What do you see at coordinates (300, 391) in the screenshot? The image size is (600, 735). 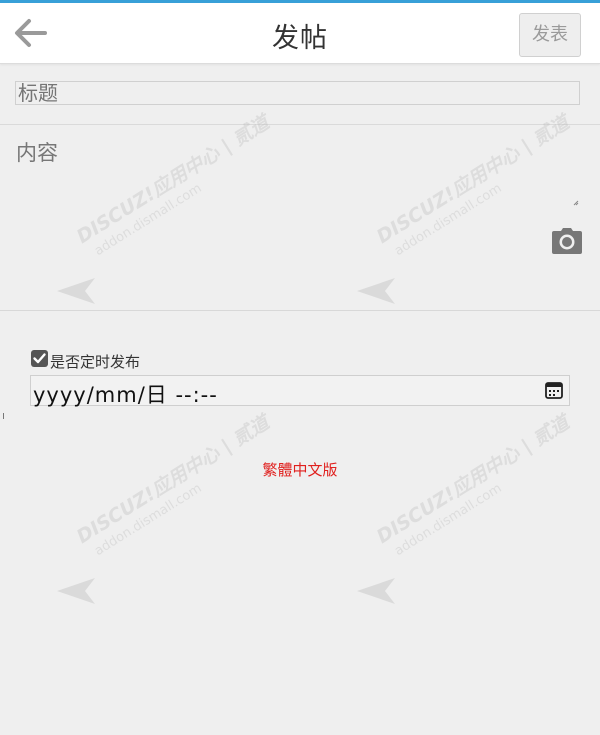 I see `datetime-input: yyyy/mm/日 --:--` at bounding box center [300, 391].